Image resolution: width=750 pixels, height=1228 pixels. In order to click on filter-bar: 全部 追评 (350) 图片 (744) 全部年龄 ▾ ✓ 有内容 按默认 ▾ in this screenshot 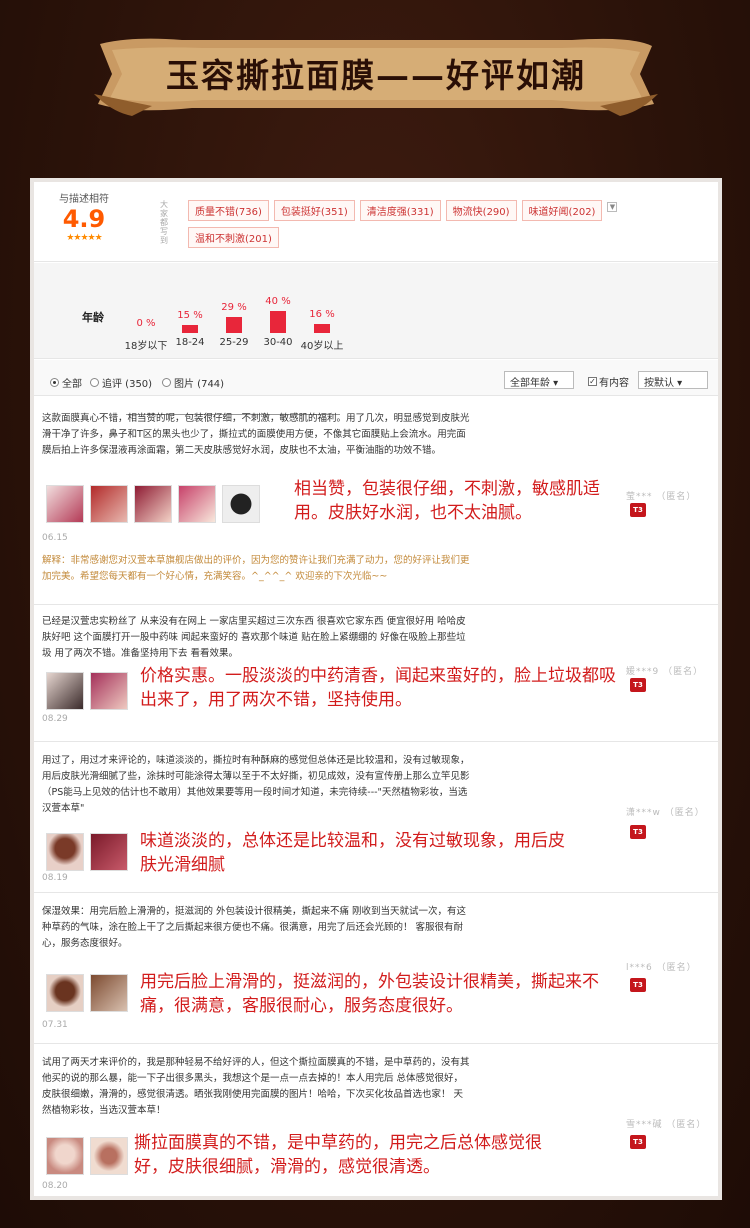, I will do `click(376, 378)`.